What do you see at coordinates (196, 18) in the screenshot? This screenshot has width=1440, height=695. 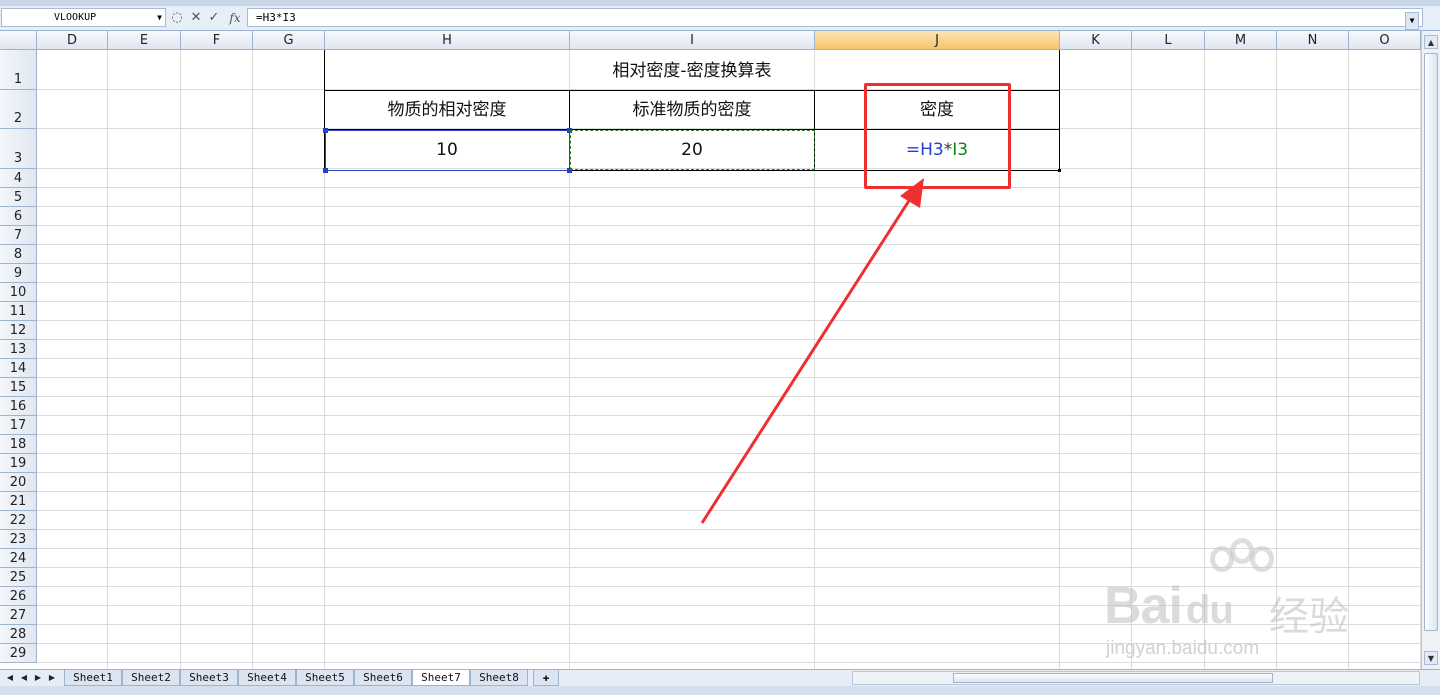 I see `cancel-formula-button: ✕` at bounding box center [196, 18].